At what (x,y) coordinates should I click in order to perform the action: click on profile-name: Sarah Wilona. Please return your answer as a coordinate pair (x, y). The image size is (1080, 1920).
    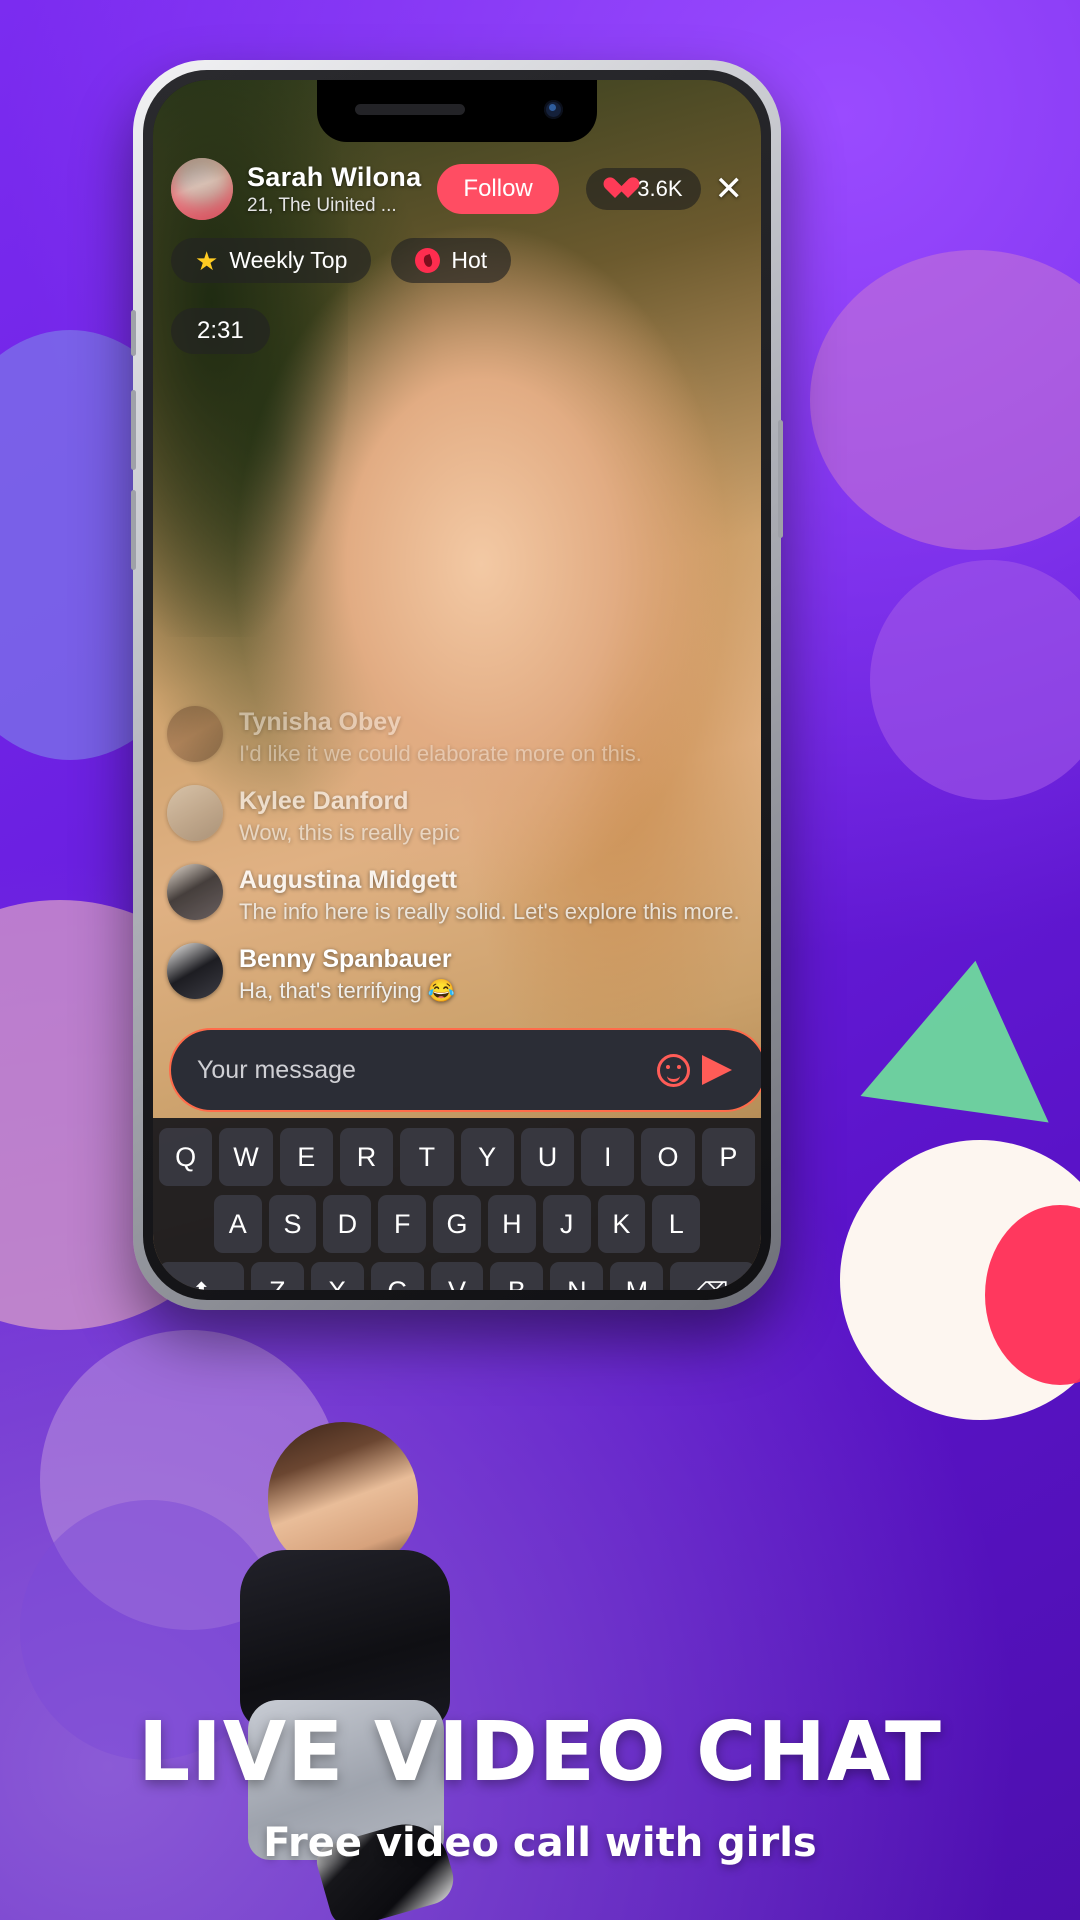
    Looking at the image, I should click on (334, 176).